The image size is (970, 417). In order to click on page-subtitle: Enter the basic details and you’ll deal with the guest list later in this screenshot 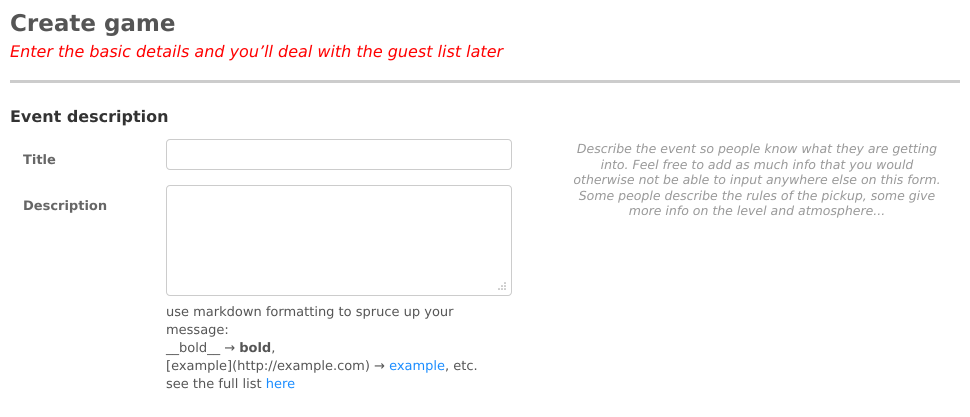, I will do `click(257, 52)`.